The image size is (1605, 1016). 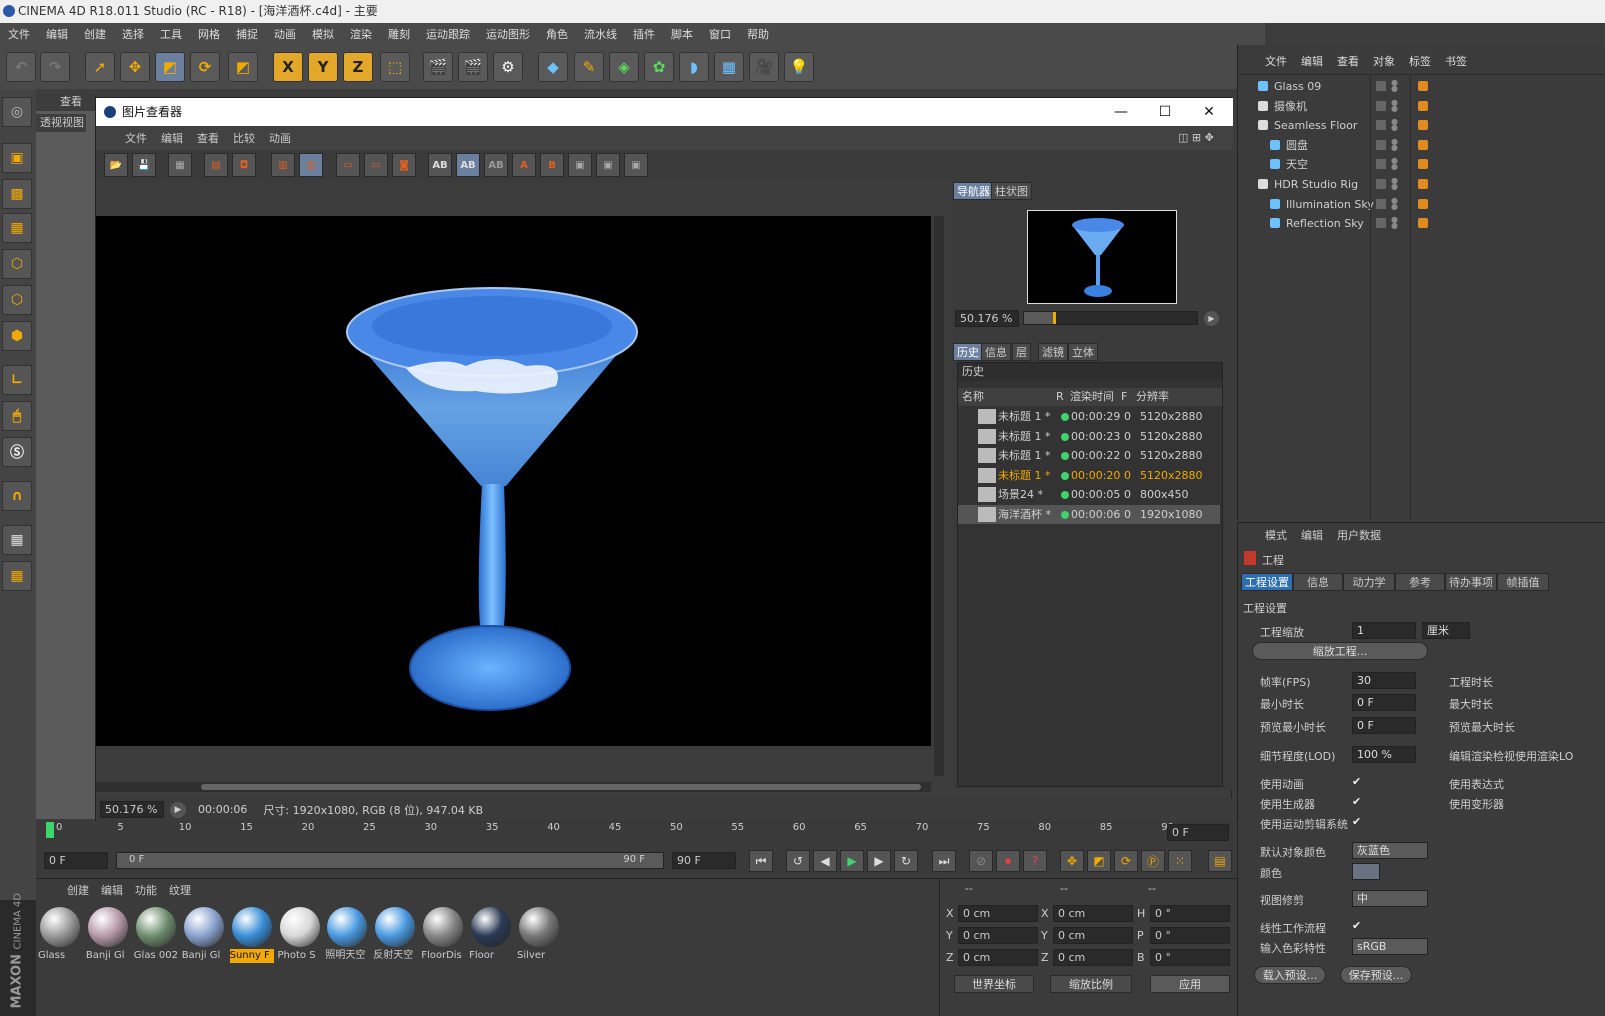 What do you see at coordinates (1089, 436) in the screenshot?
I see `history-row: 未标题 1 * 00:00:23 0 5120x2880` at bounding box center [1089, 436].